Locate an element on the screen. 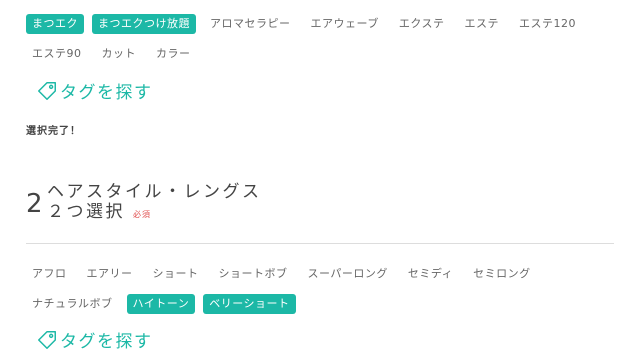  tag-selected: ベリーショート is located at coordinates (249, 304).